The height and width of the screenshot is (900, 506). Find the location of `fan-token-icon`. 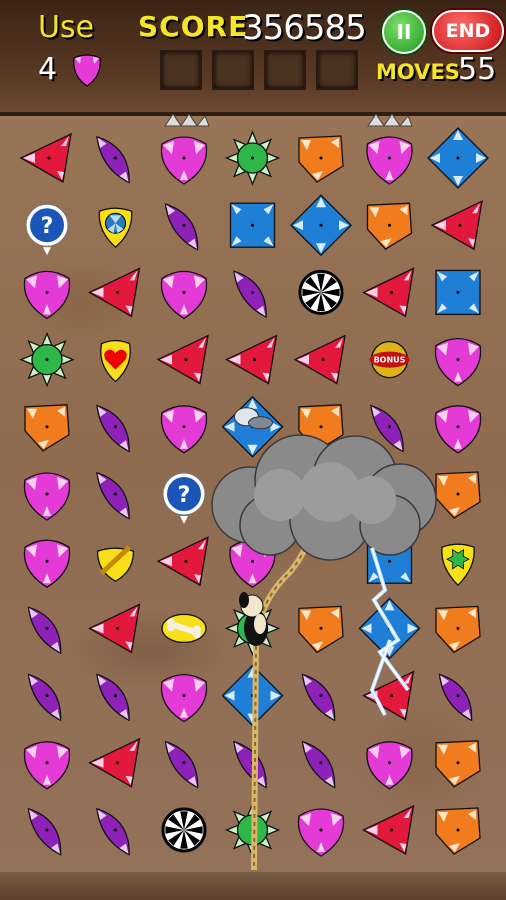

fan-token-icon is located at coordinates (115, 228).